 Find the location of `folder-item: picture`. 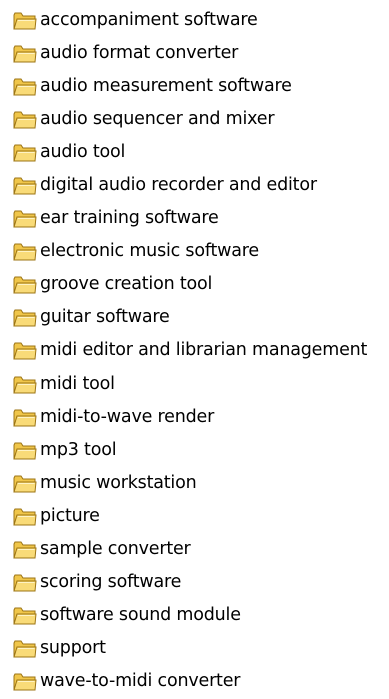

folder-item: picture is located at coordinates (194, 516).